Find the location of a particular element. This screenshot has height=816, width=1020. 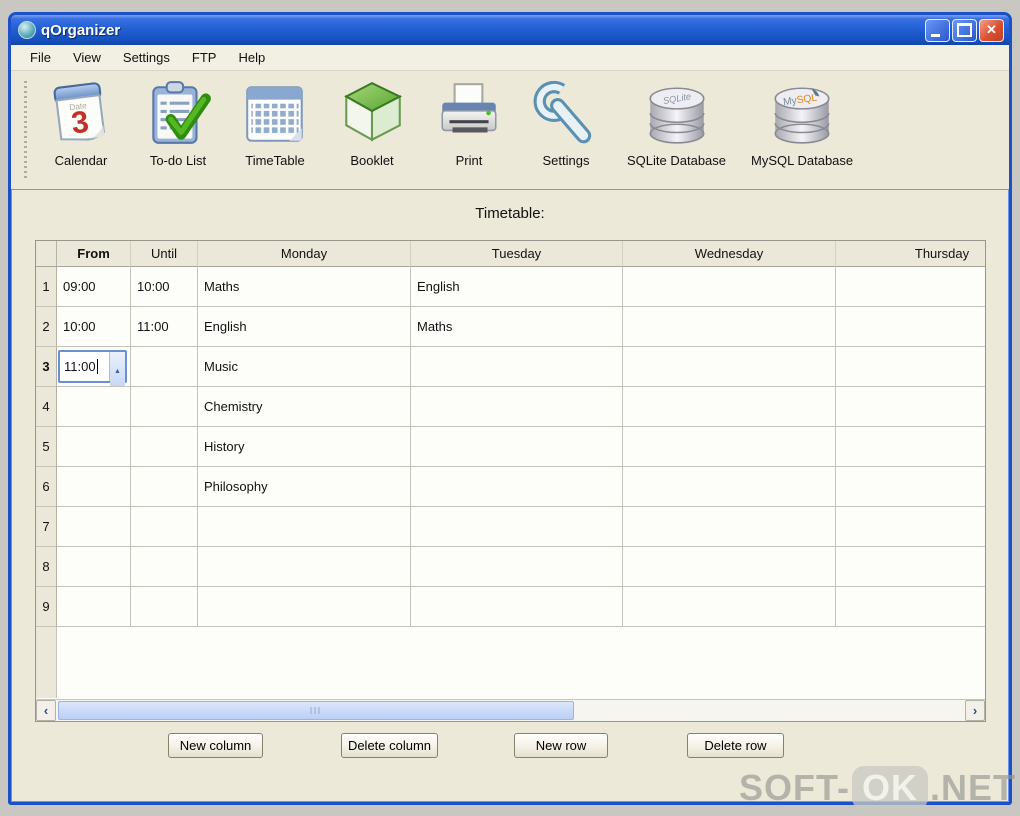

cell-editor-spinbox: 11:00 ▲▼ is located at coordinates (92, 368).